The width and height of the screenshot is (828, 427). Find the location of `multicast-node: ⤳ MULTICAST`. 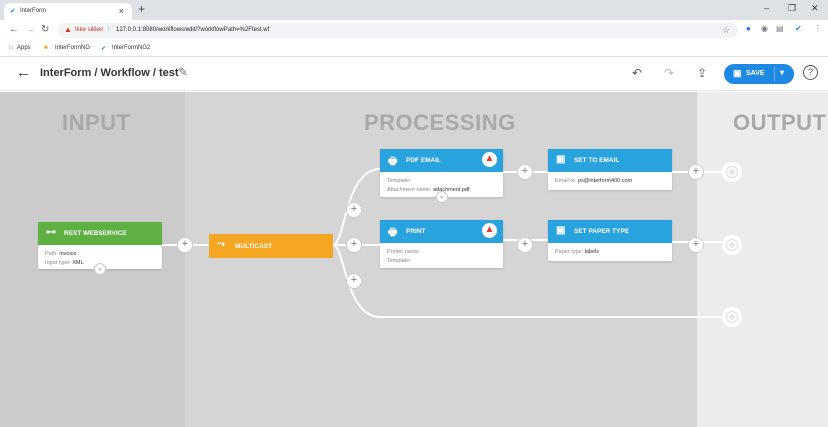

multicast-node: ⤳ MULTICAST is located at coordinates (271, 246).